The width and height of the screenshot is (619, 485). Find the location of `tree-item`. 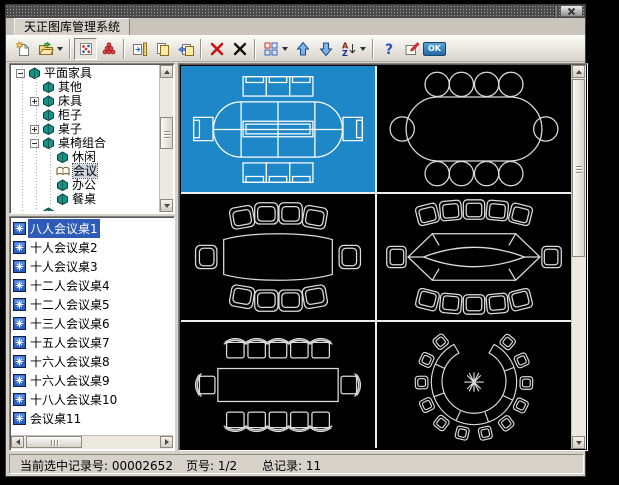

tree-item is located at coordinates (86, 208).